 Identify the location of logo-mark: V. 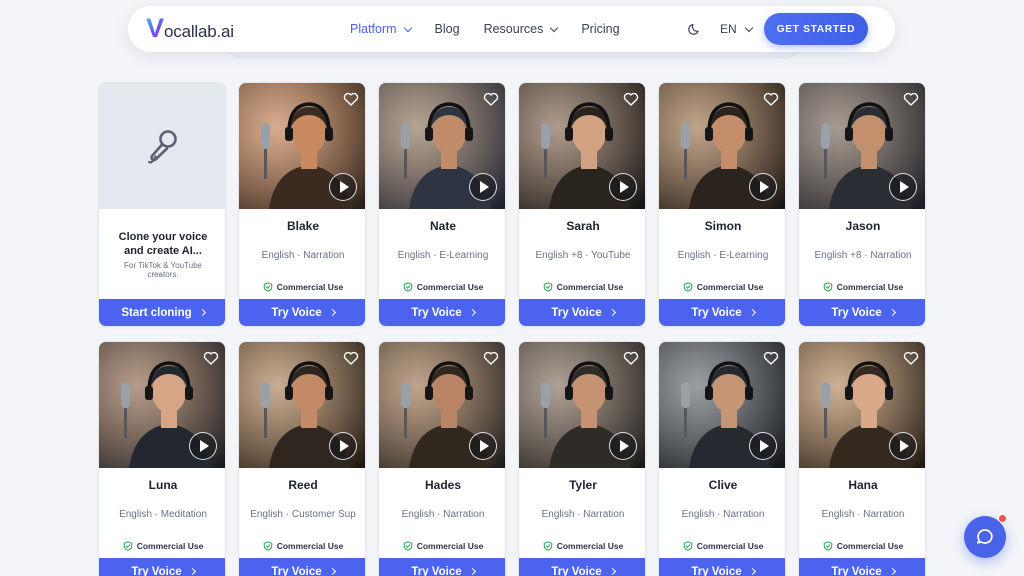
(155, 28).